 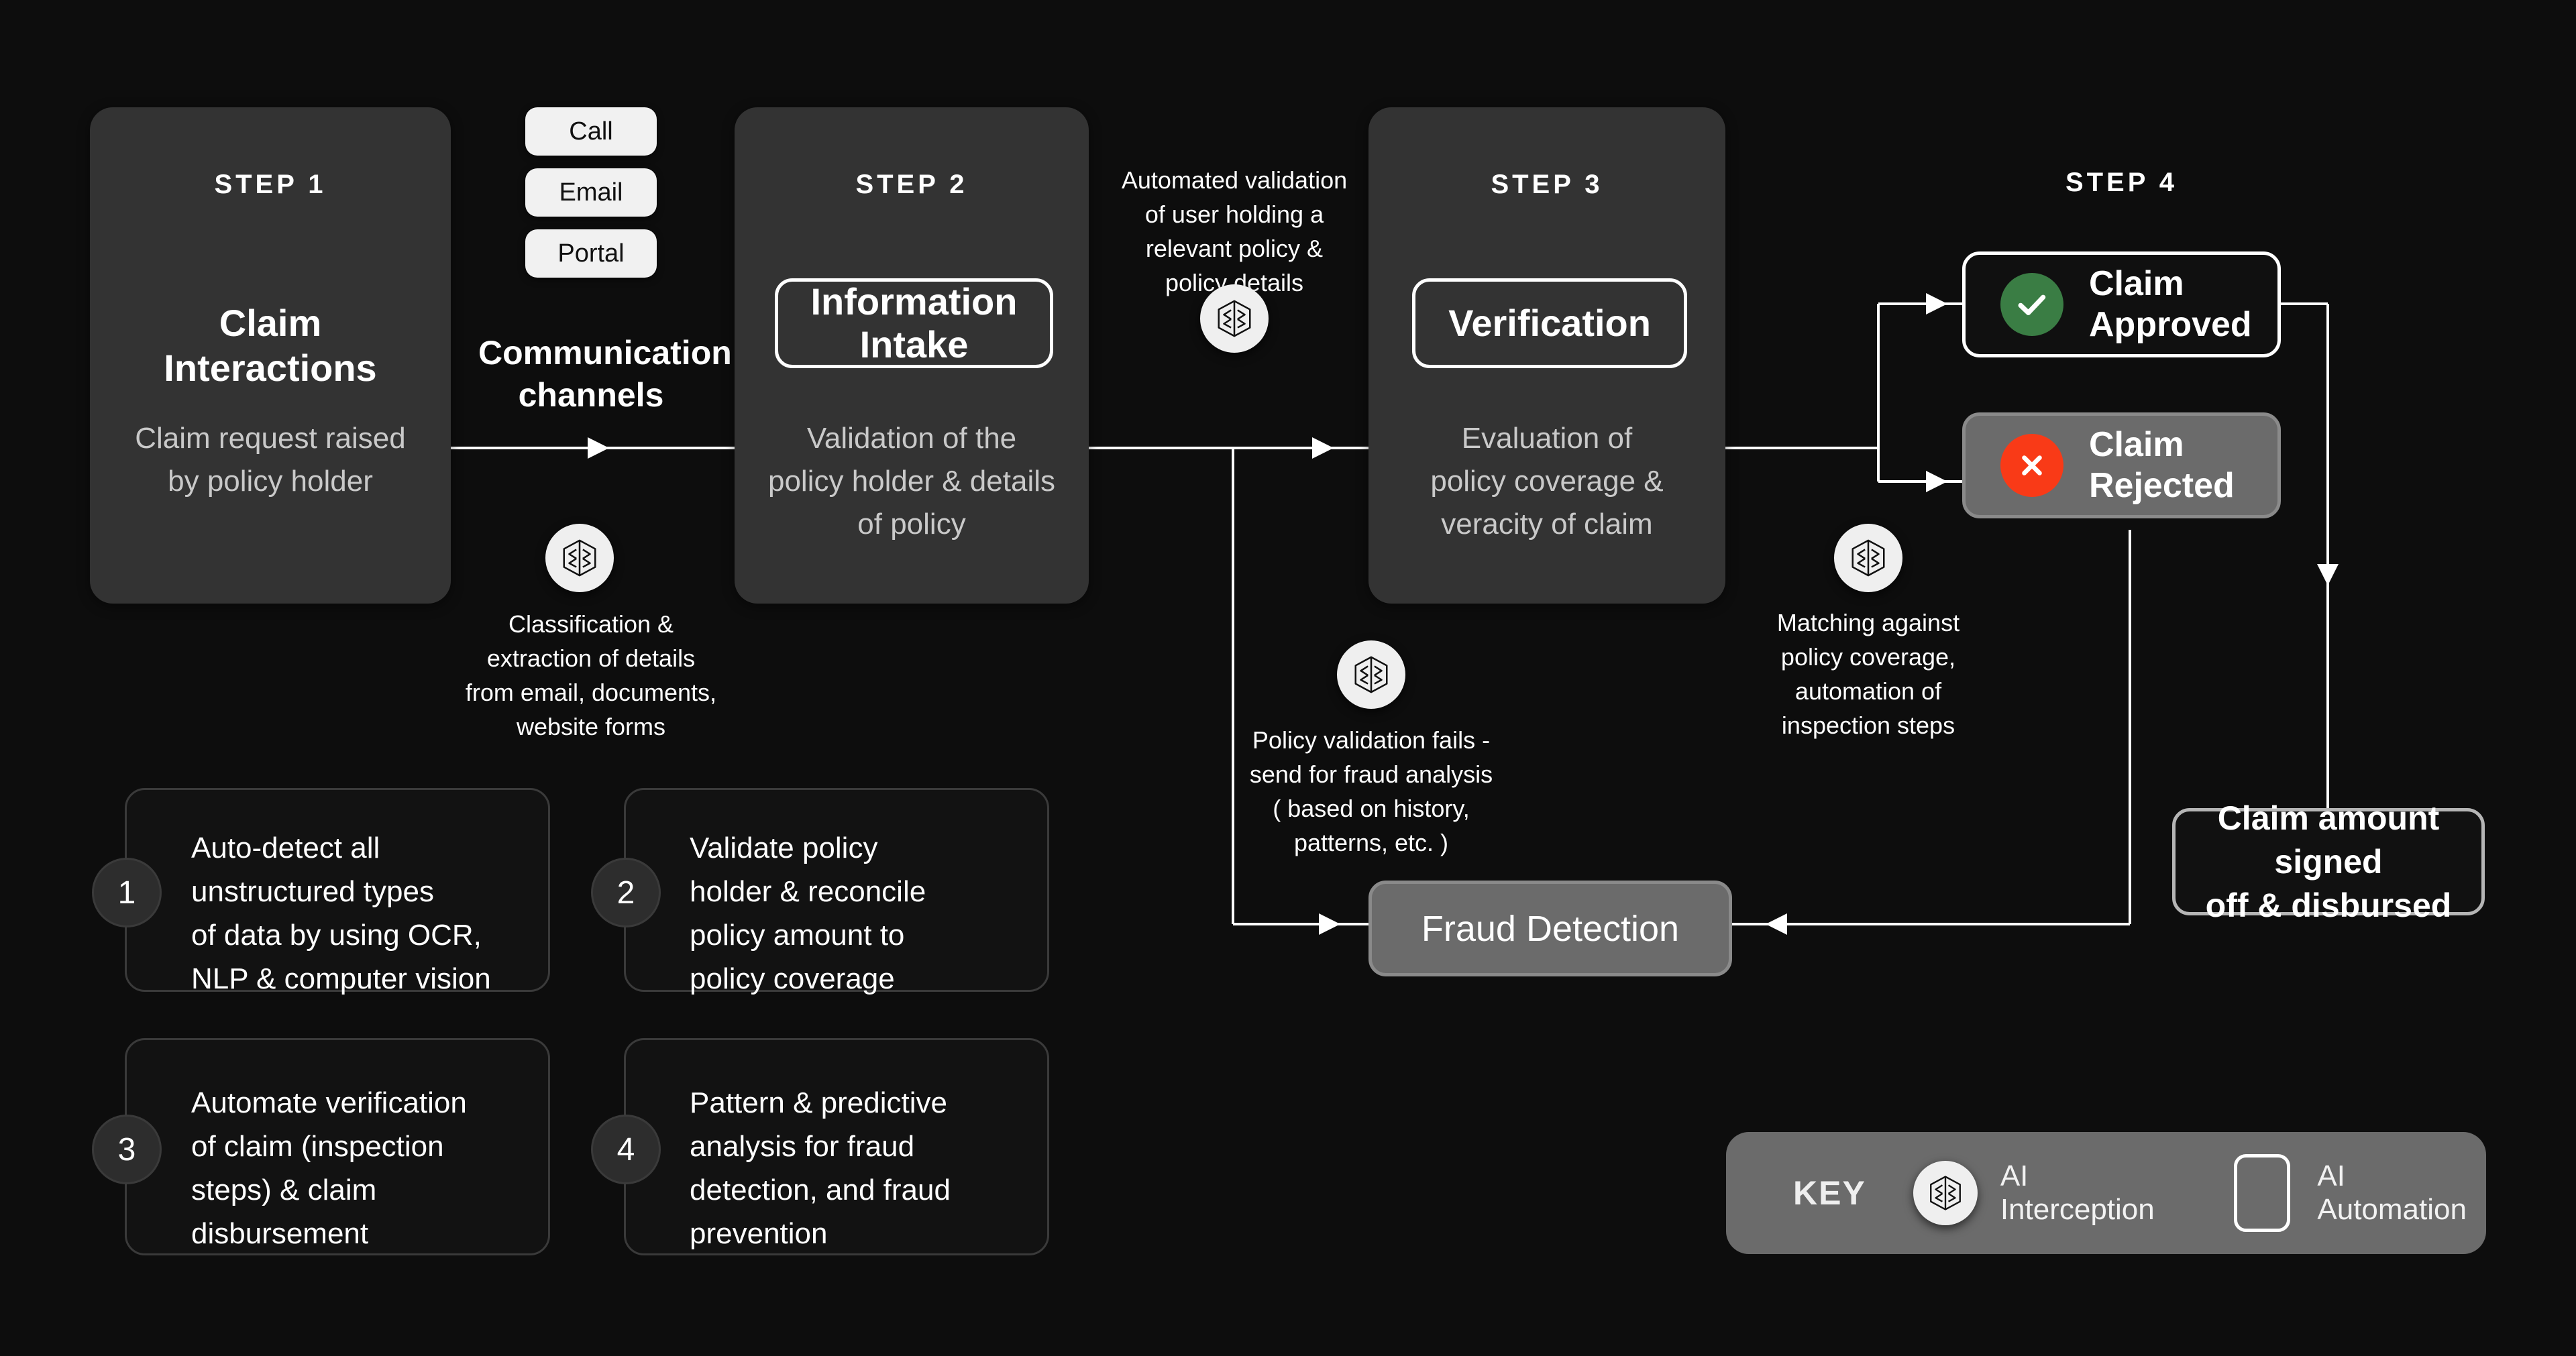 What do you see at coordinates (820, 1190) in the screenshot?
I see `feature-4-line-3: detection, and fraud` at bounding box center [820, 1190].